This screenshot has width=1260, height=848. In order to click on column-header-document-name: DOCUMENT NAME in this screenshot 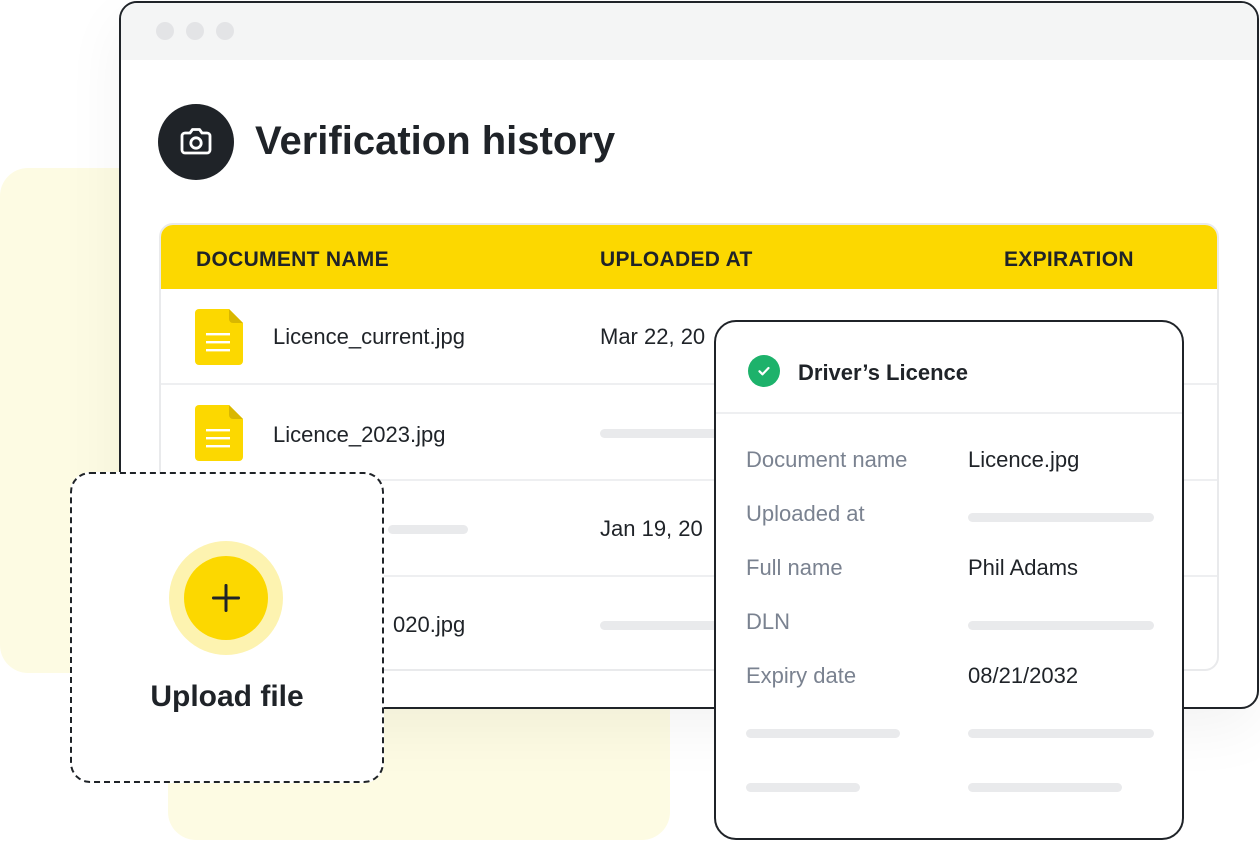, I will do `click(292, 260)`.